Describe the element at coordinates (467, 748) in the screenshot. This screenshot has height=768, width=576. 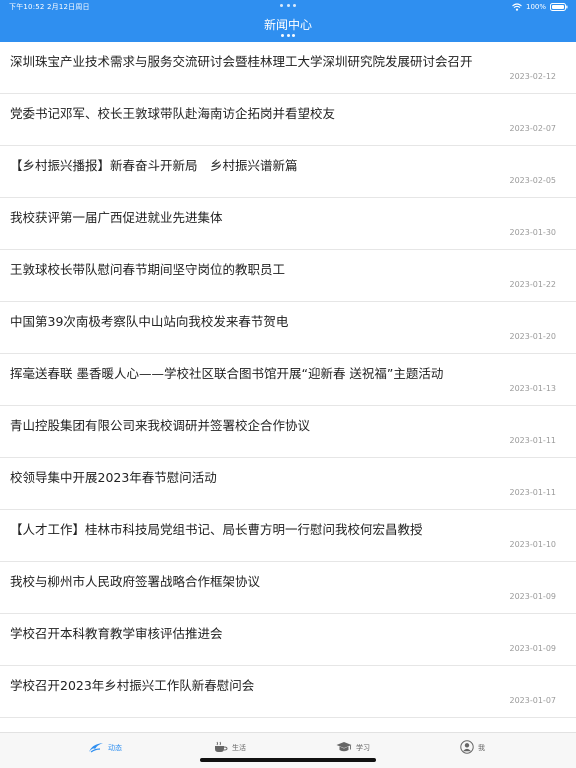
I see `user-icon` at that location.